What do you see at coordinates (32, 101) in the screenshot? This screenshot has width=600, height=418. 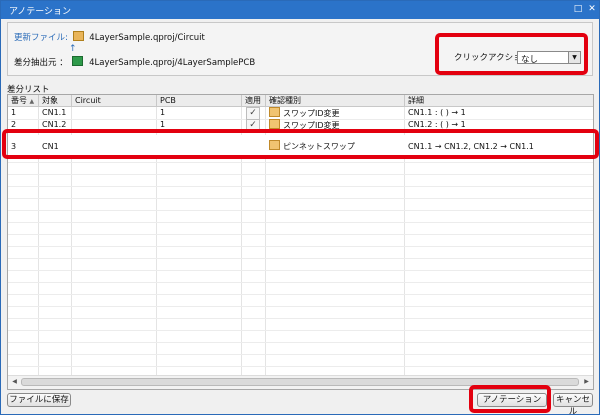 I see `sort-ascending-icon: ▲` at bounding box center [32, 101].